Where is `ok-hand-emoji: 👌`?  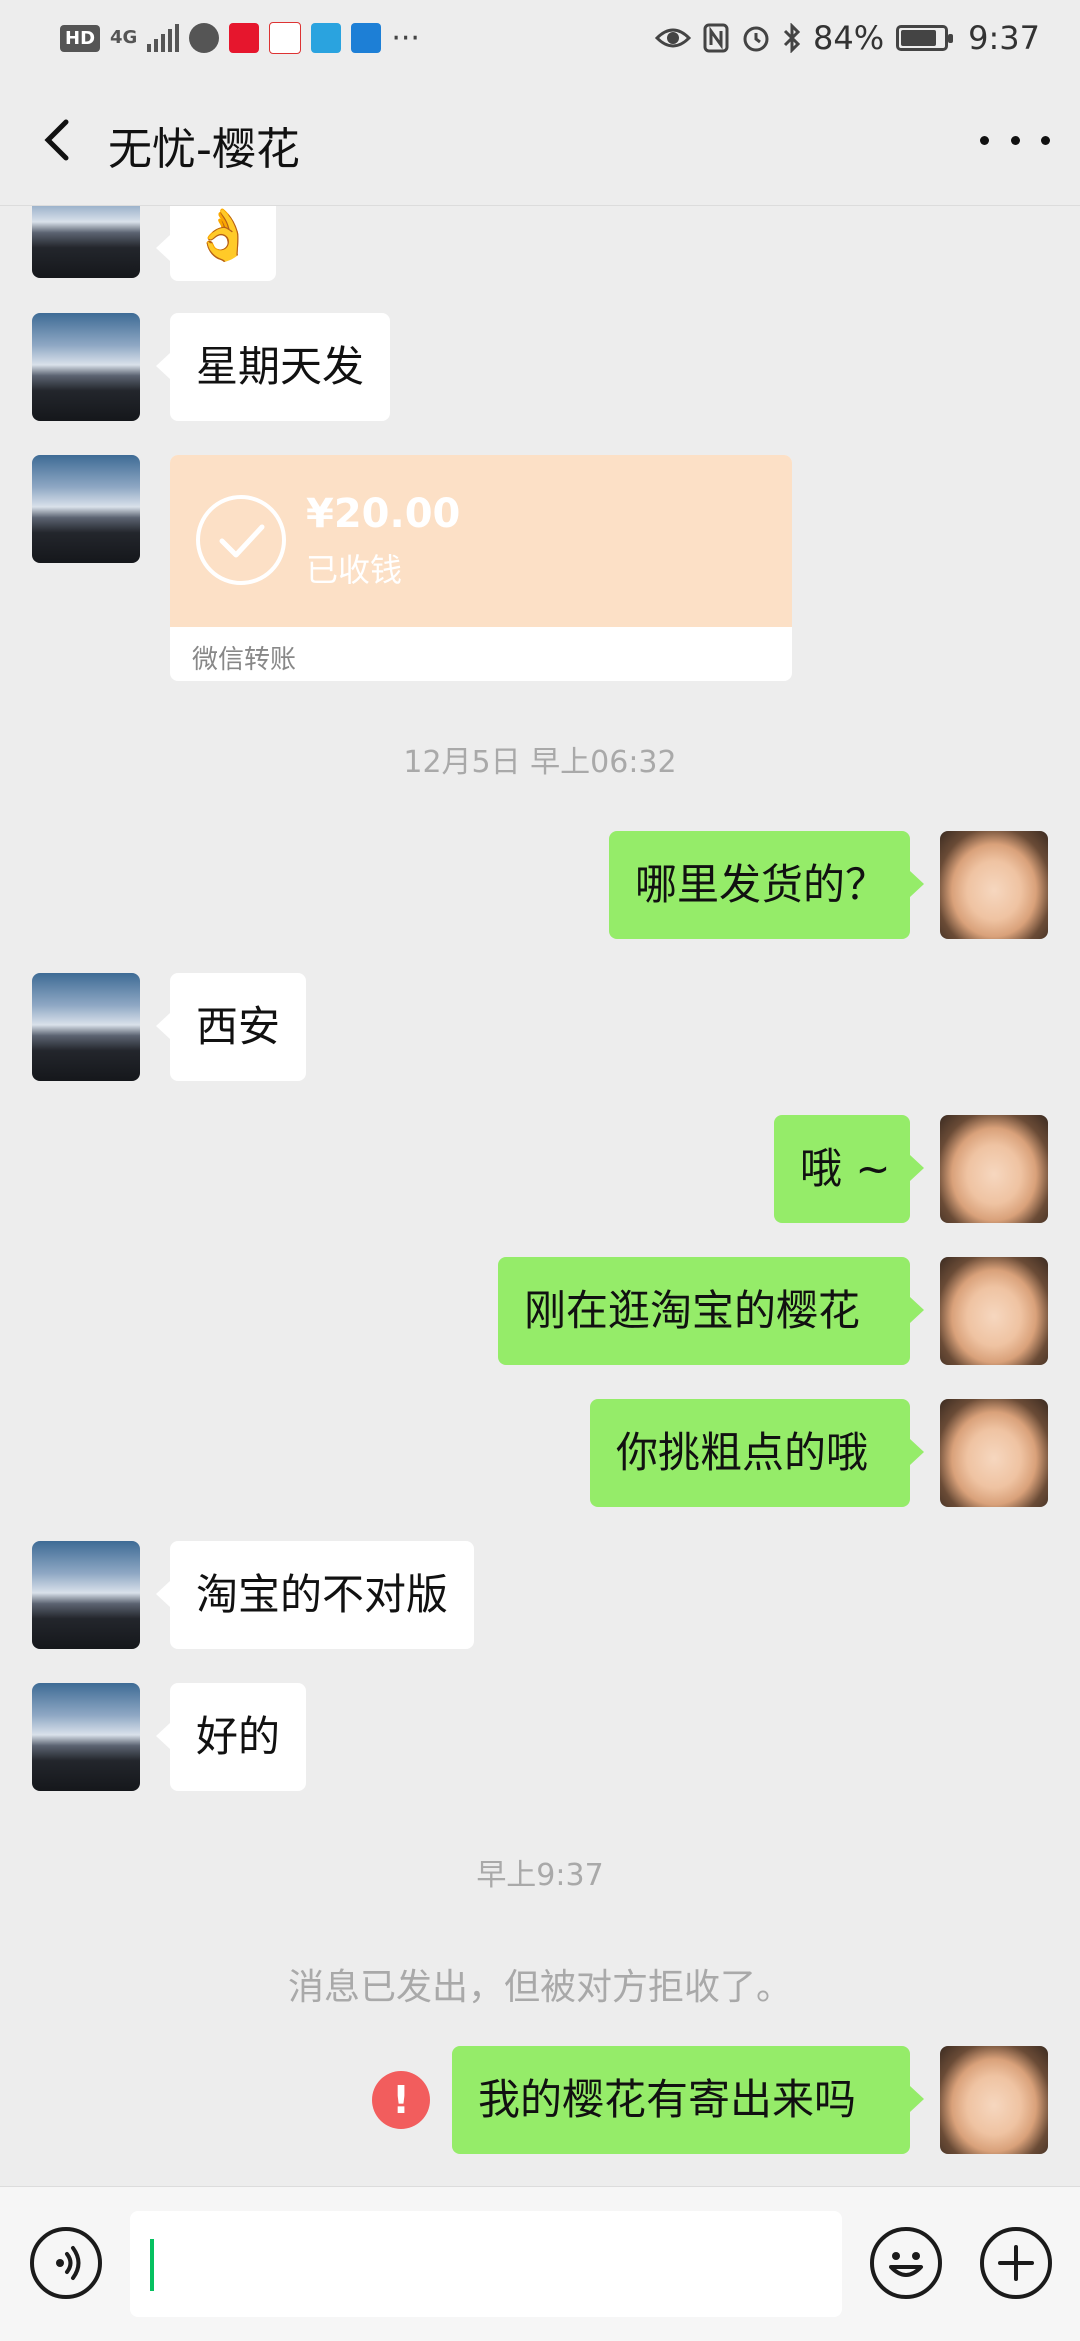 ok-hand-emoji: 👌 is located at coordinates (223, 235).